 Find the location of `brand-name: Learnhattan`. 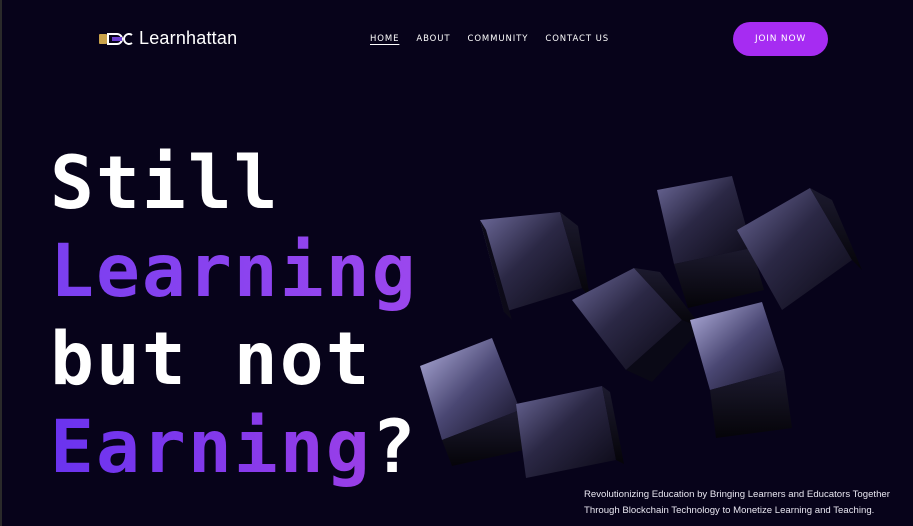

brand-name: Learnhattan is located at coordinates (188, 38).